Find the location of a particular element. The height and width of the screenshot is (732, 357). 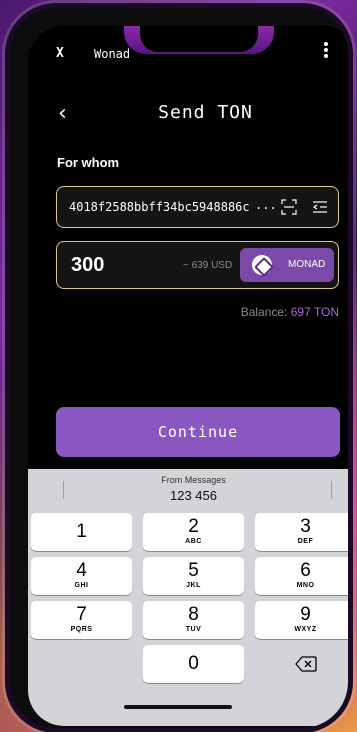

suggestion-code: 123 456 is located at coordinates (193, 495).